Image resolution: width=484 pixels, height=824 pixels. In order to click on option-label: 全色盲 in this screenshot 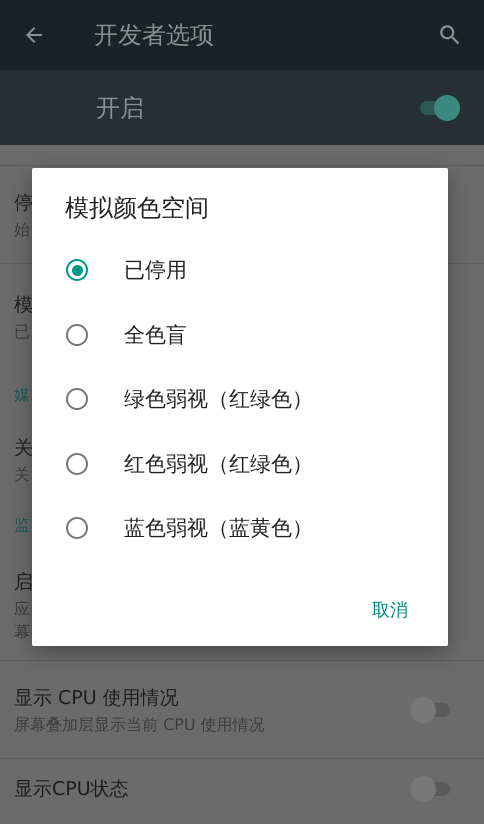, I will do `click(155, 334)`.